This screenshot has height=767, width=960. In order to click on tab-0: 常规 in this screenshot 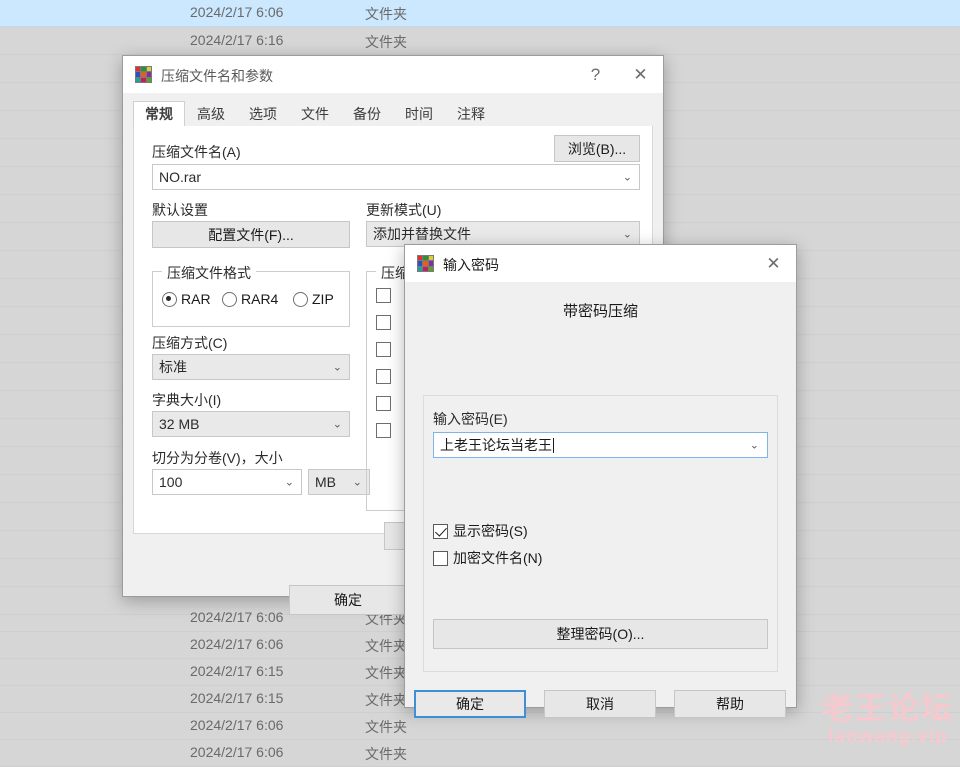, I will do `click(159, 113)`.